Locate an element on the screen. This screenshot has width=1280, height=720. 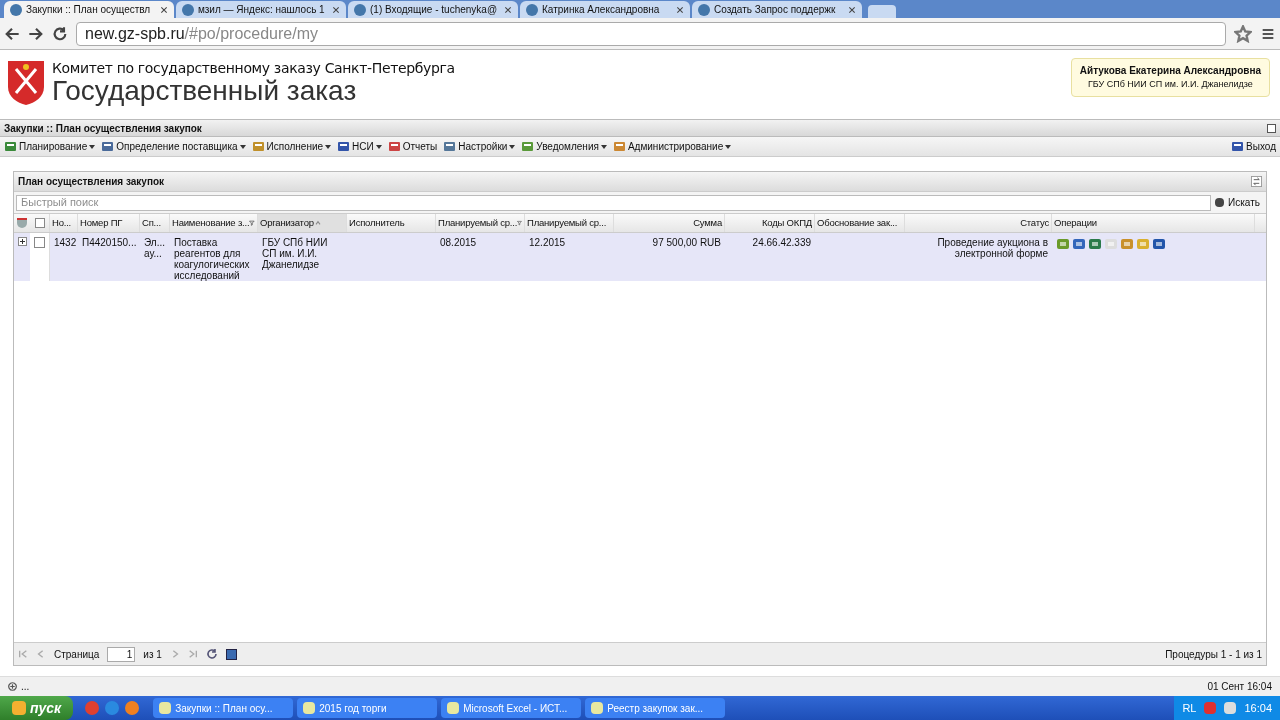
save-icon is located at coordinates (231, 654).